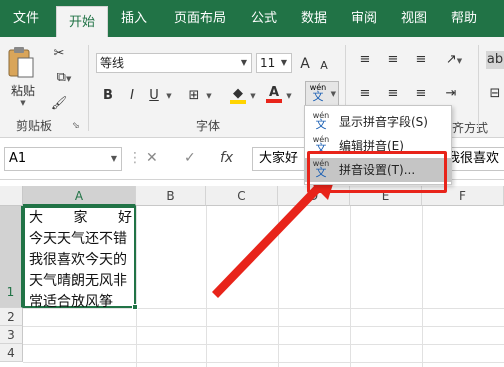  What do you see at coordinates (364, 18) in the screenshot?
I see `tab-review: 审阅` at bounding box center [364, 18].